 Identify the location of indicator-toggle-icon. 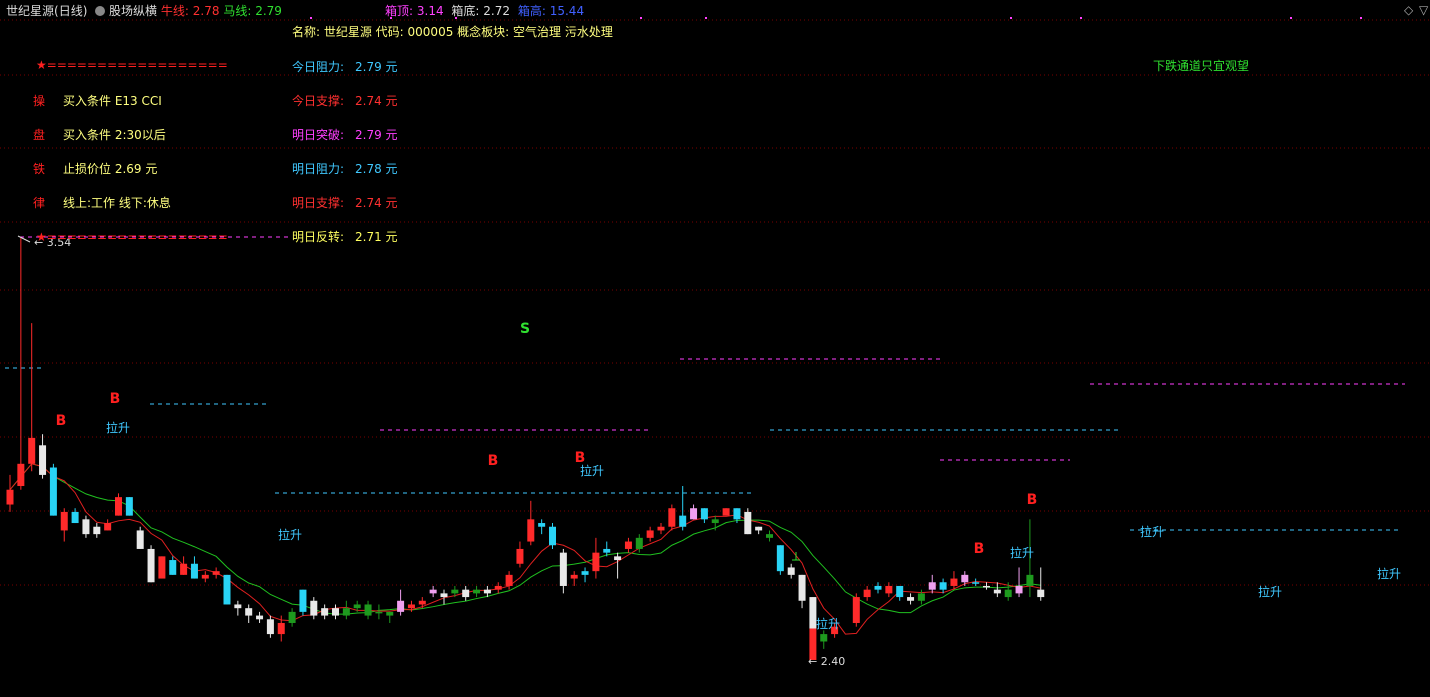
(100, 11).